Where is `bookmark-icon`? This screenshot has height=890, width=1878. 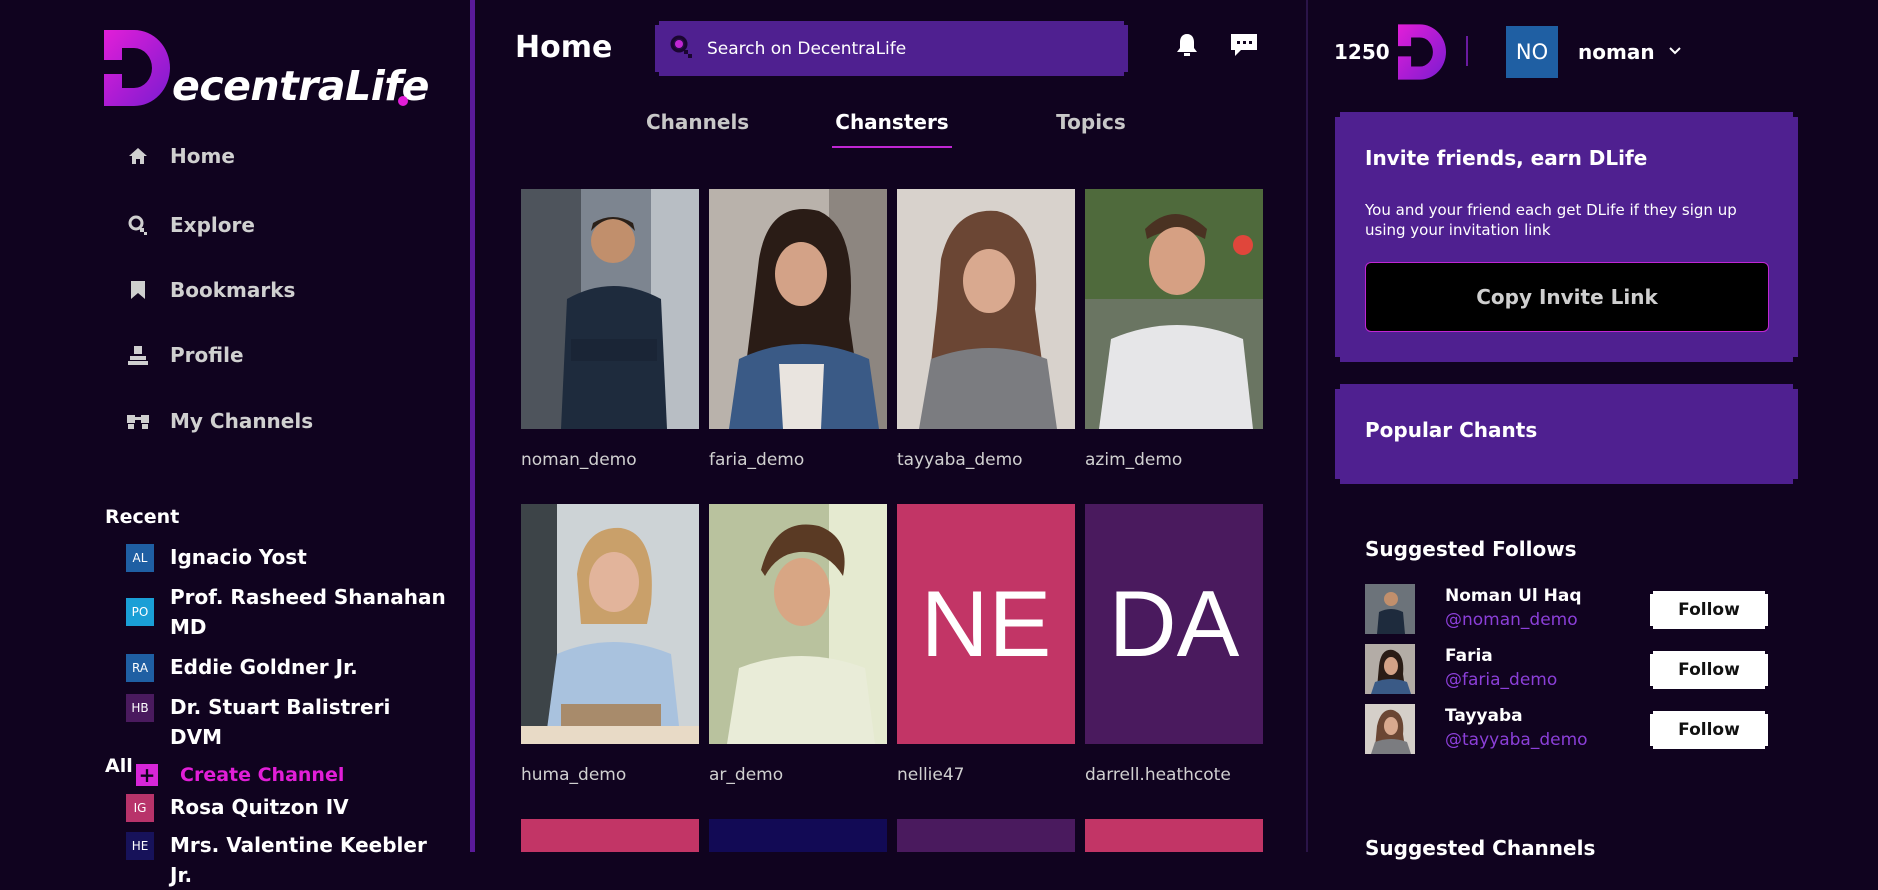
bookmark-icon is located at coordinates (138, 290).